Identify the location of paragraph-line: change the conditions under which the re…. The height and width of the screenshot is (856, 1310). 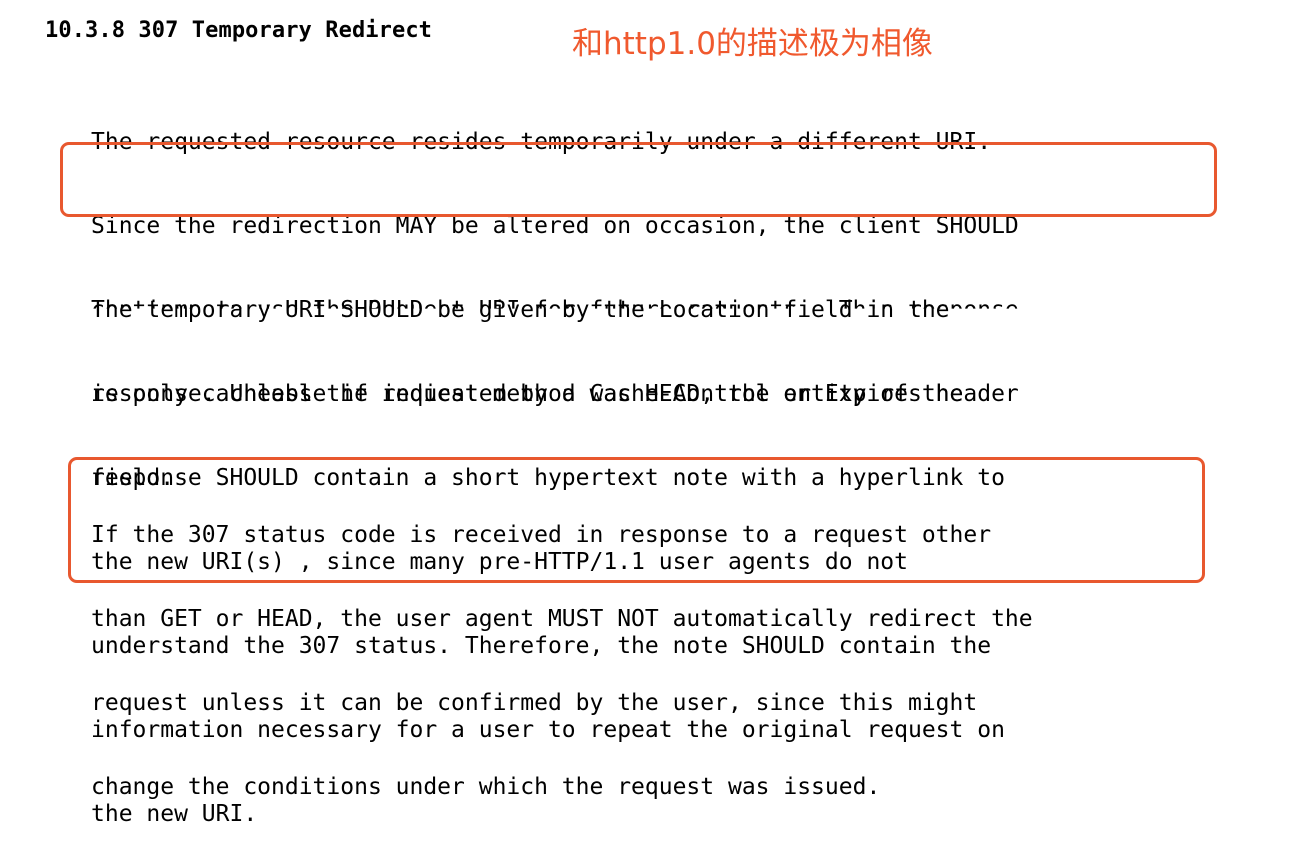
(486, 787).